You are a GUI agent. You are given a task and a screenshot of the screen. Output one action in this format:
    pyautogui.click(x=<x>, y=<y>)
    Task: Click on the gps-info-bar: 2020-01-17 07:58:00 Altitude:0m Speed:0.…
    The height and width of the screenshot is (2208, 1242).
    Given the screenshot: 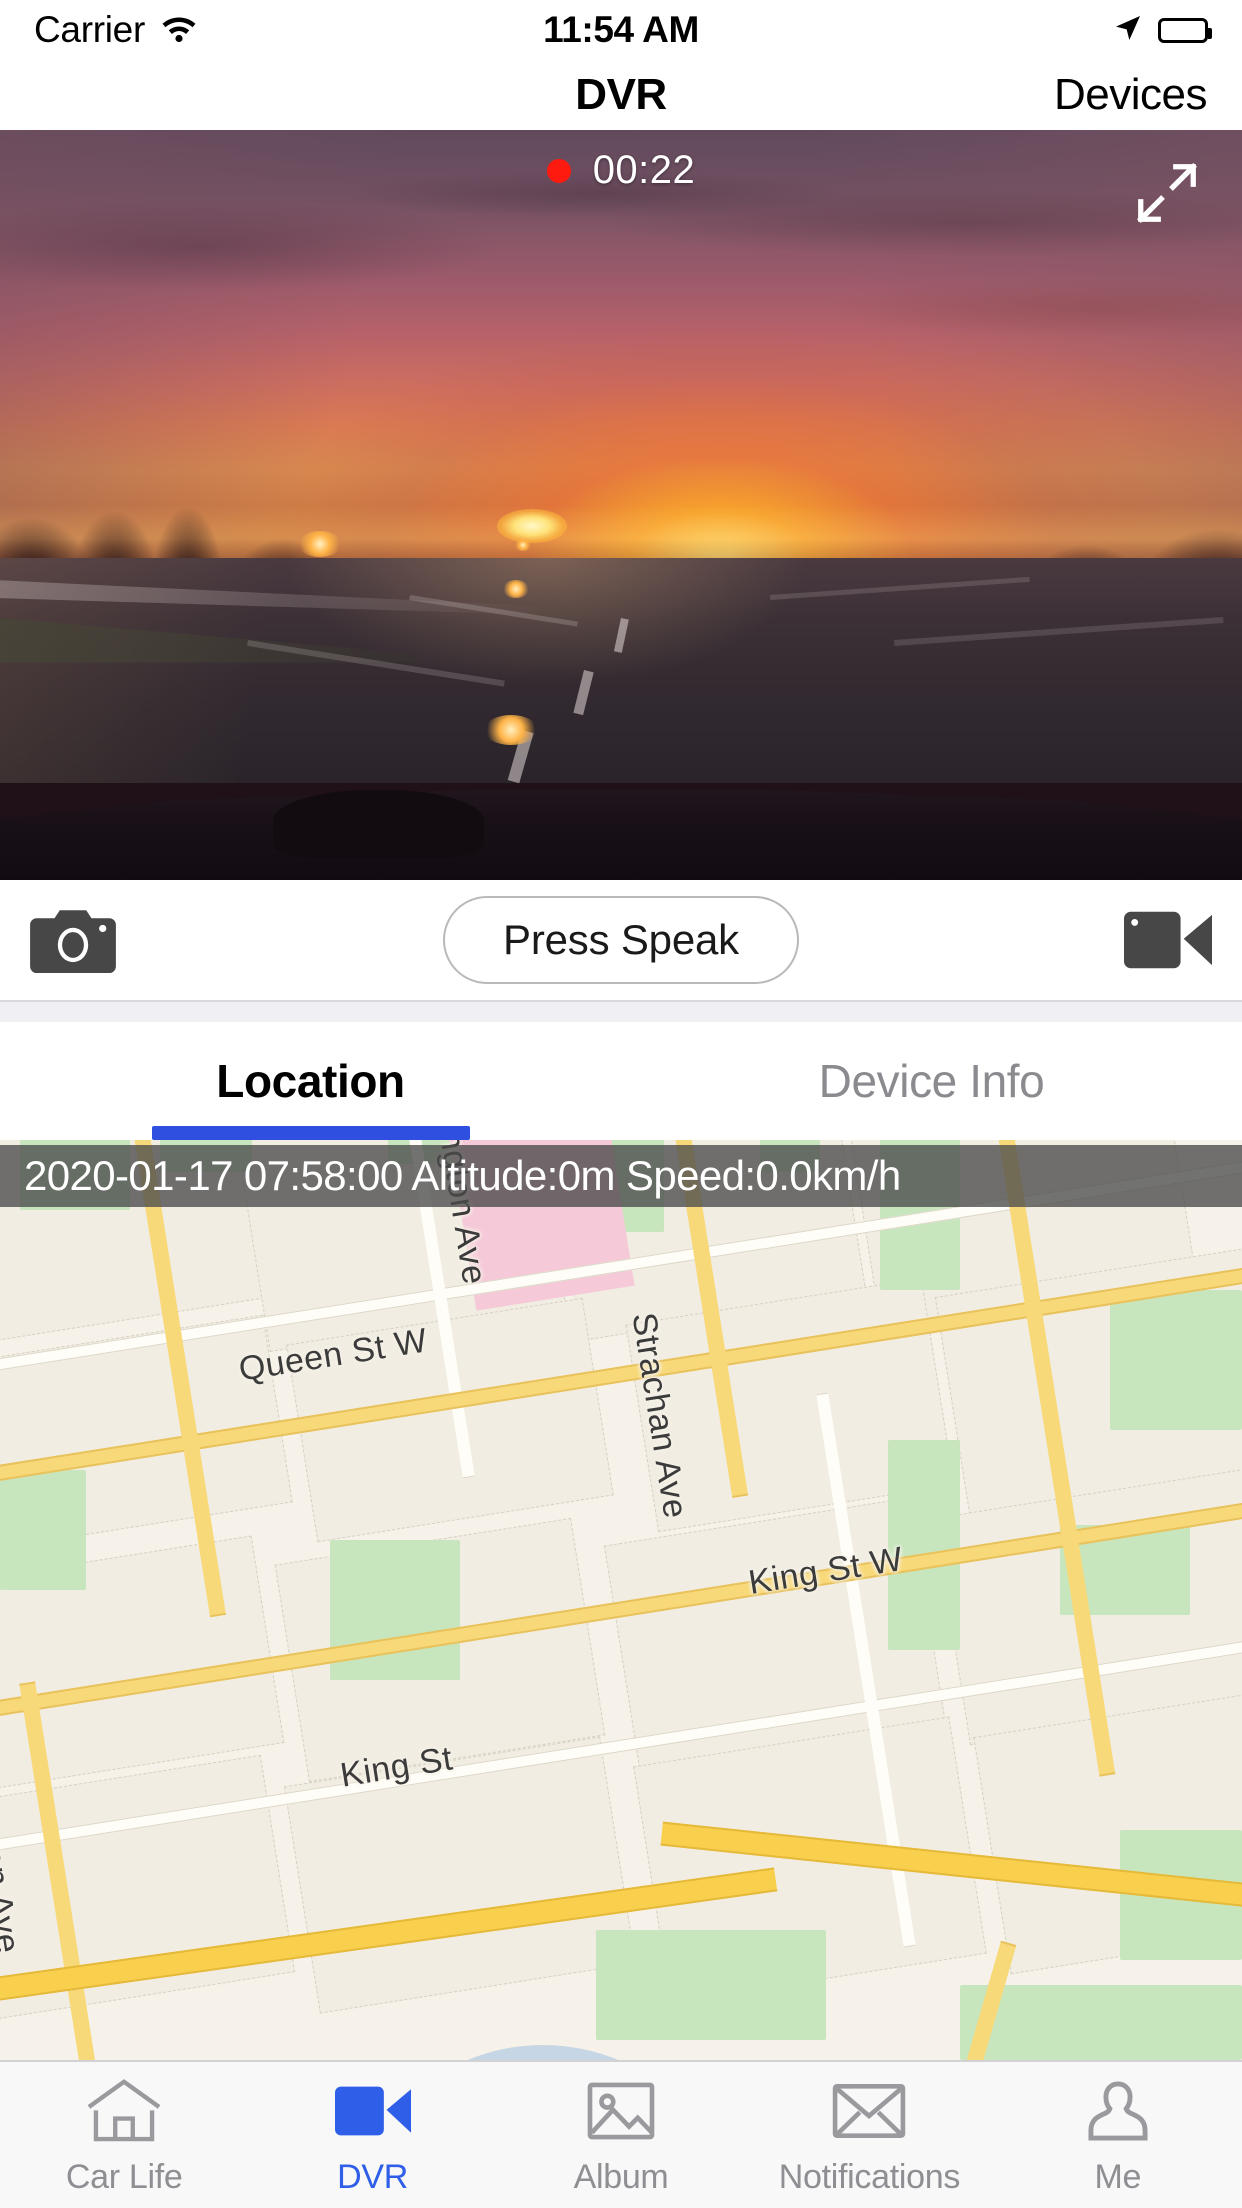 What is the action you would take?
    pyautogui.click(x=621, y=1176)
    